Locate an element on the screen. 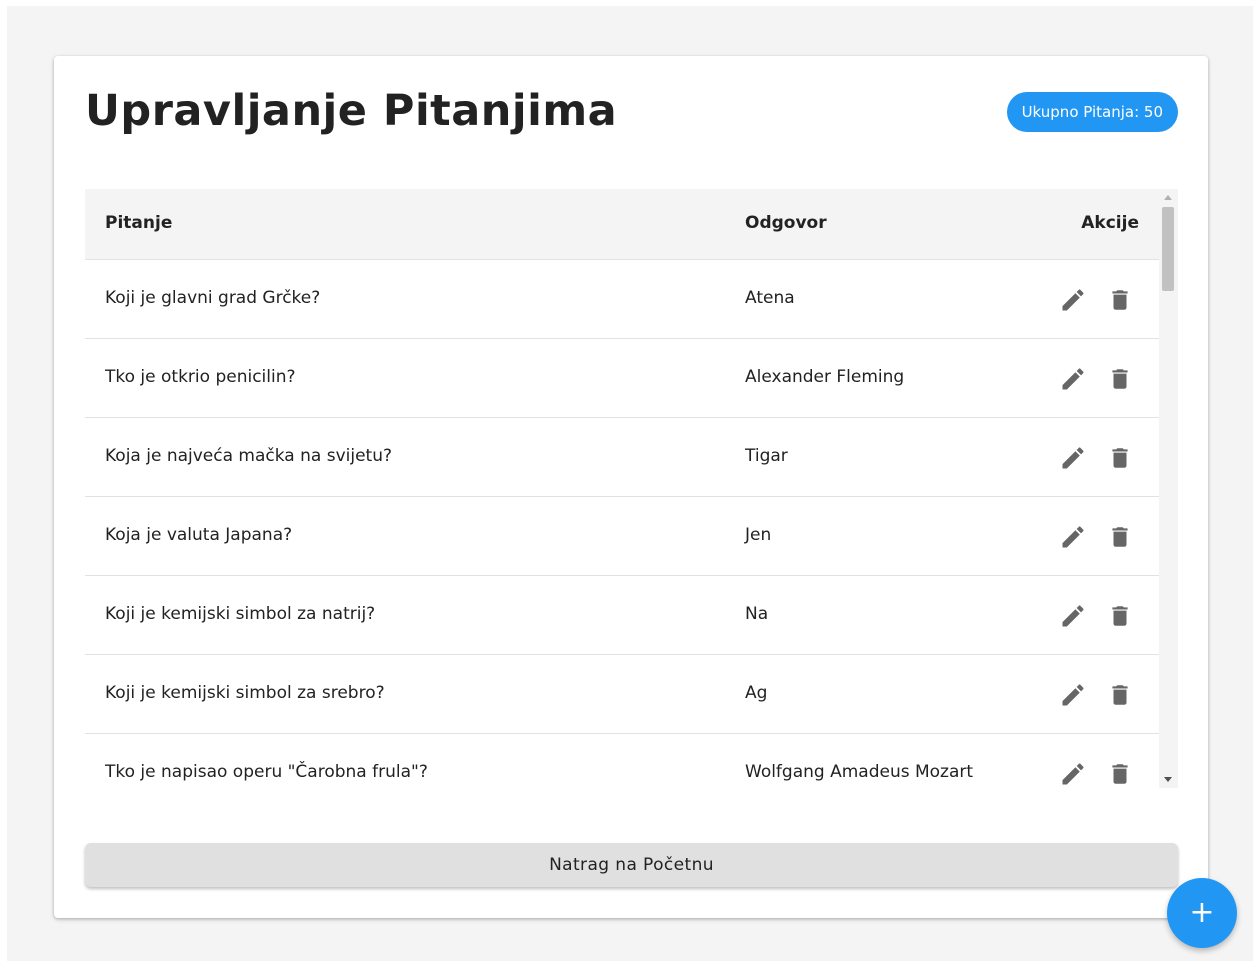  page-title: Upravljanje Pitanjima is located at coordinates (351, 111).